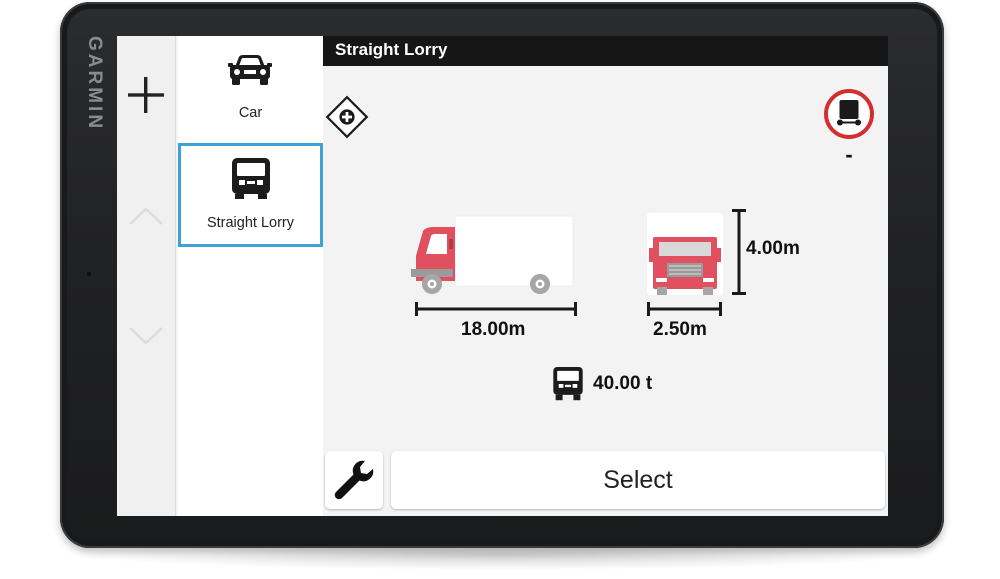 The height and width of the screenshot is (579, 1000). What do you see at coordinates (89, 274) in the screenshot?
I see `light-sensor` at bounding box center [89, 274].